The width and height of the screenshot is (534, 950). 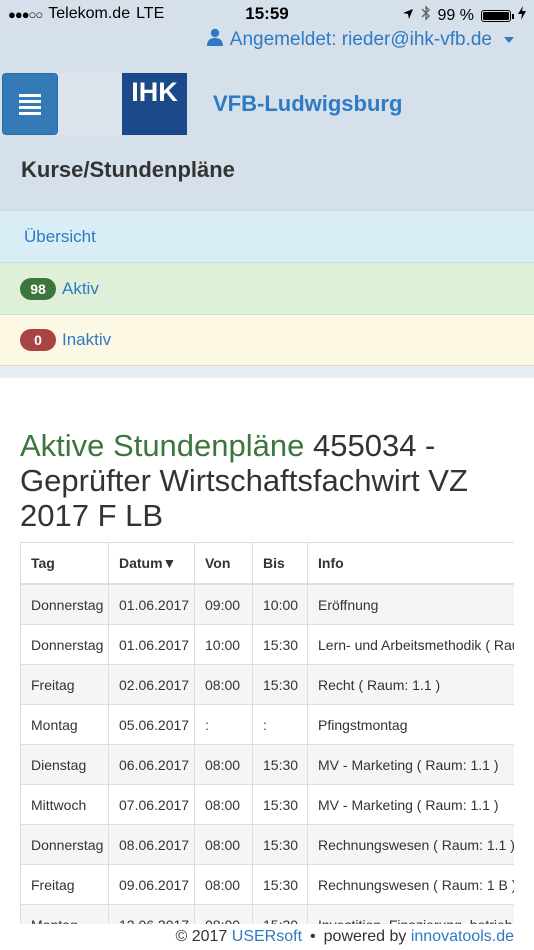 What do you see at coordinates (408, 16) in the screenshot?
I see `location-icon` at bounding box center [408, 16].